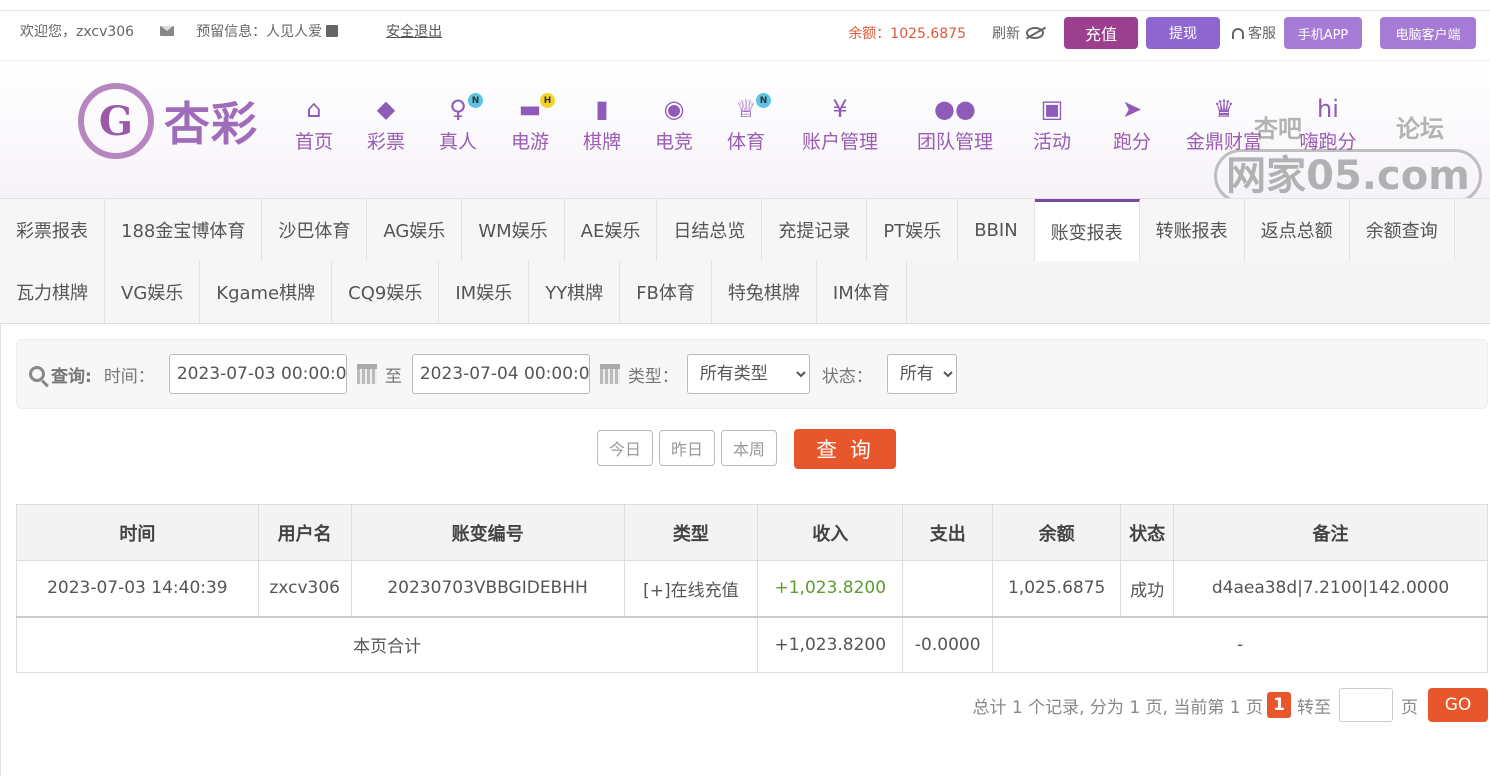  Describe the element at coordinates (315, 230) in the screenshot. I see `tab-tabs_row1-2: 沙巴体育` at that location.